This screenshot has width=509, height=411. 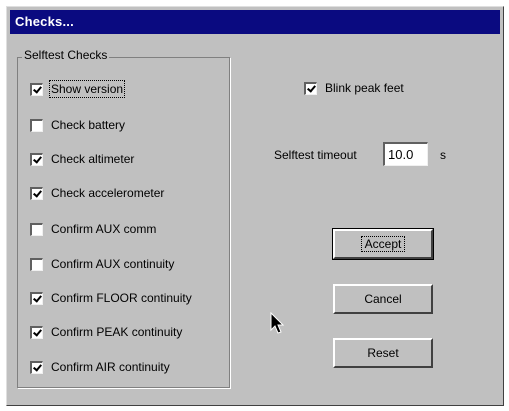 I want to click on accept-button: Accept, so click(x=383, y=244).